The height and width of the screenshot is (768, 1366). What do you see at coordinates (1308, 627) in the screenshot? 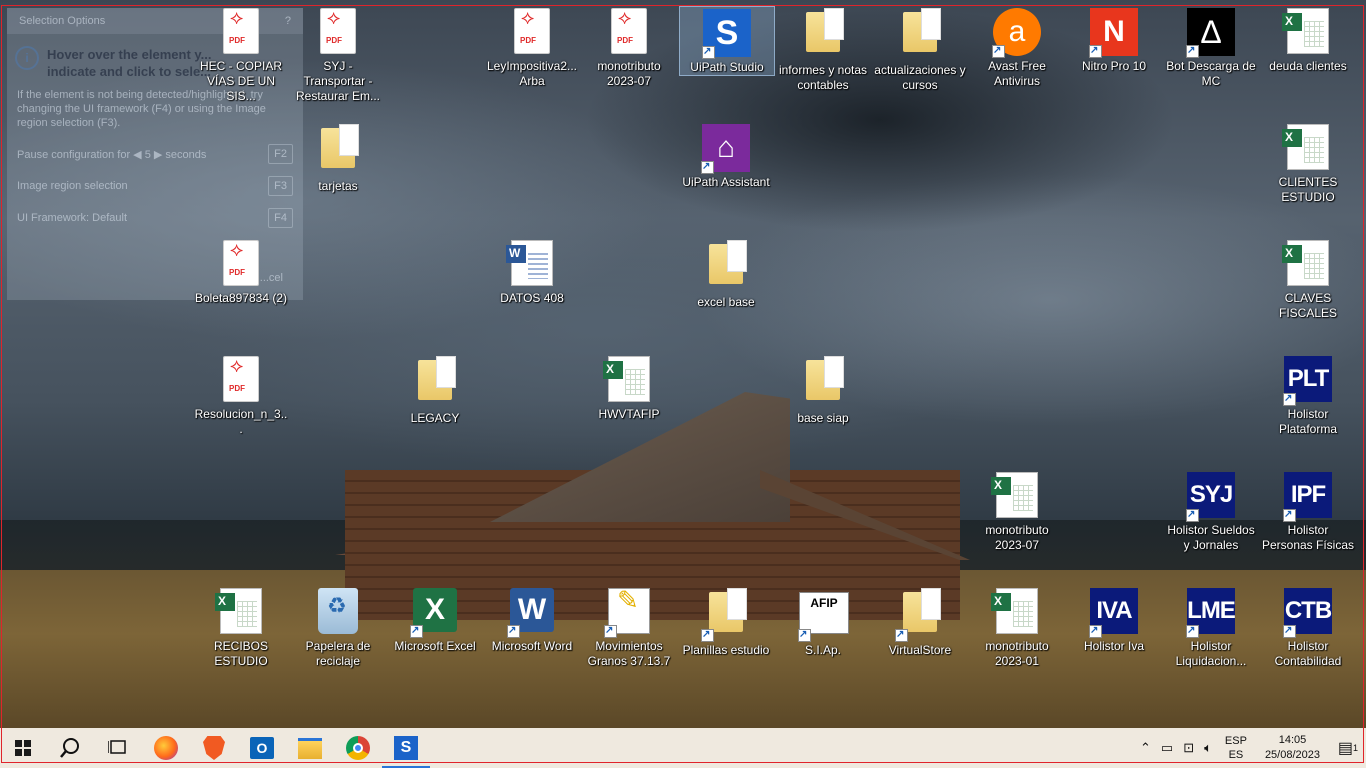
I see `desktop-icon-holistor-contabilidad: CTBHolistor Contabilidad` at bounding box center [1308, 627].